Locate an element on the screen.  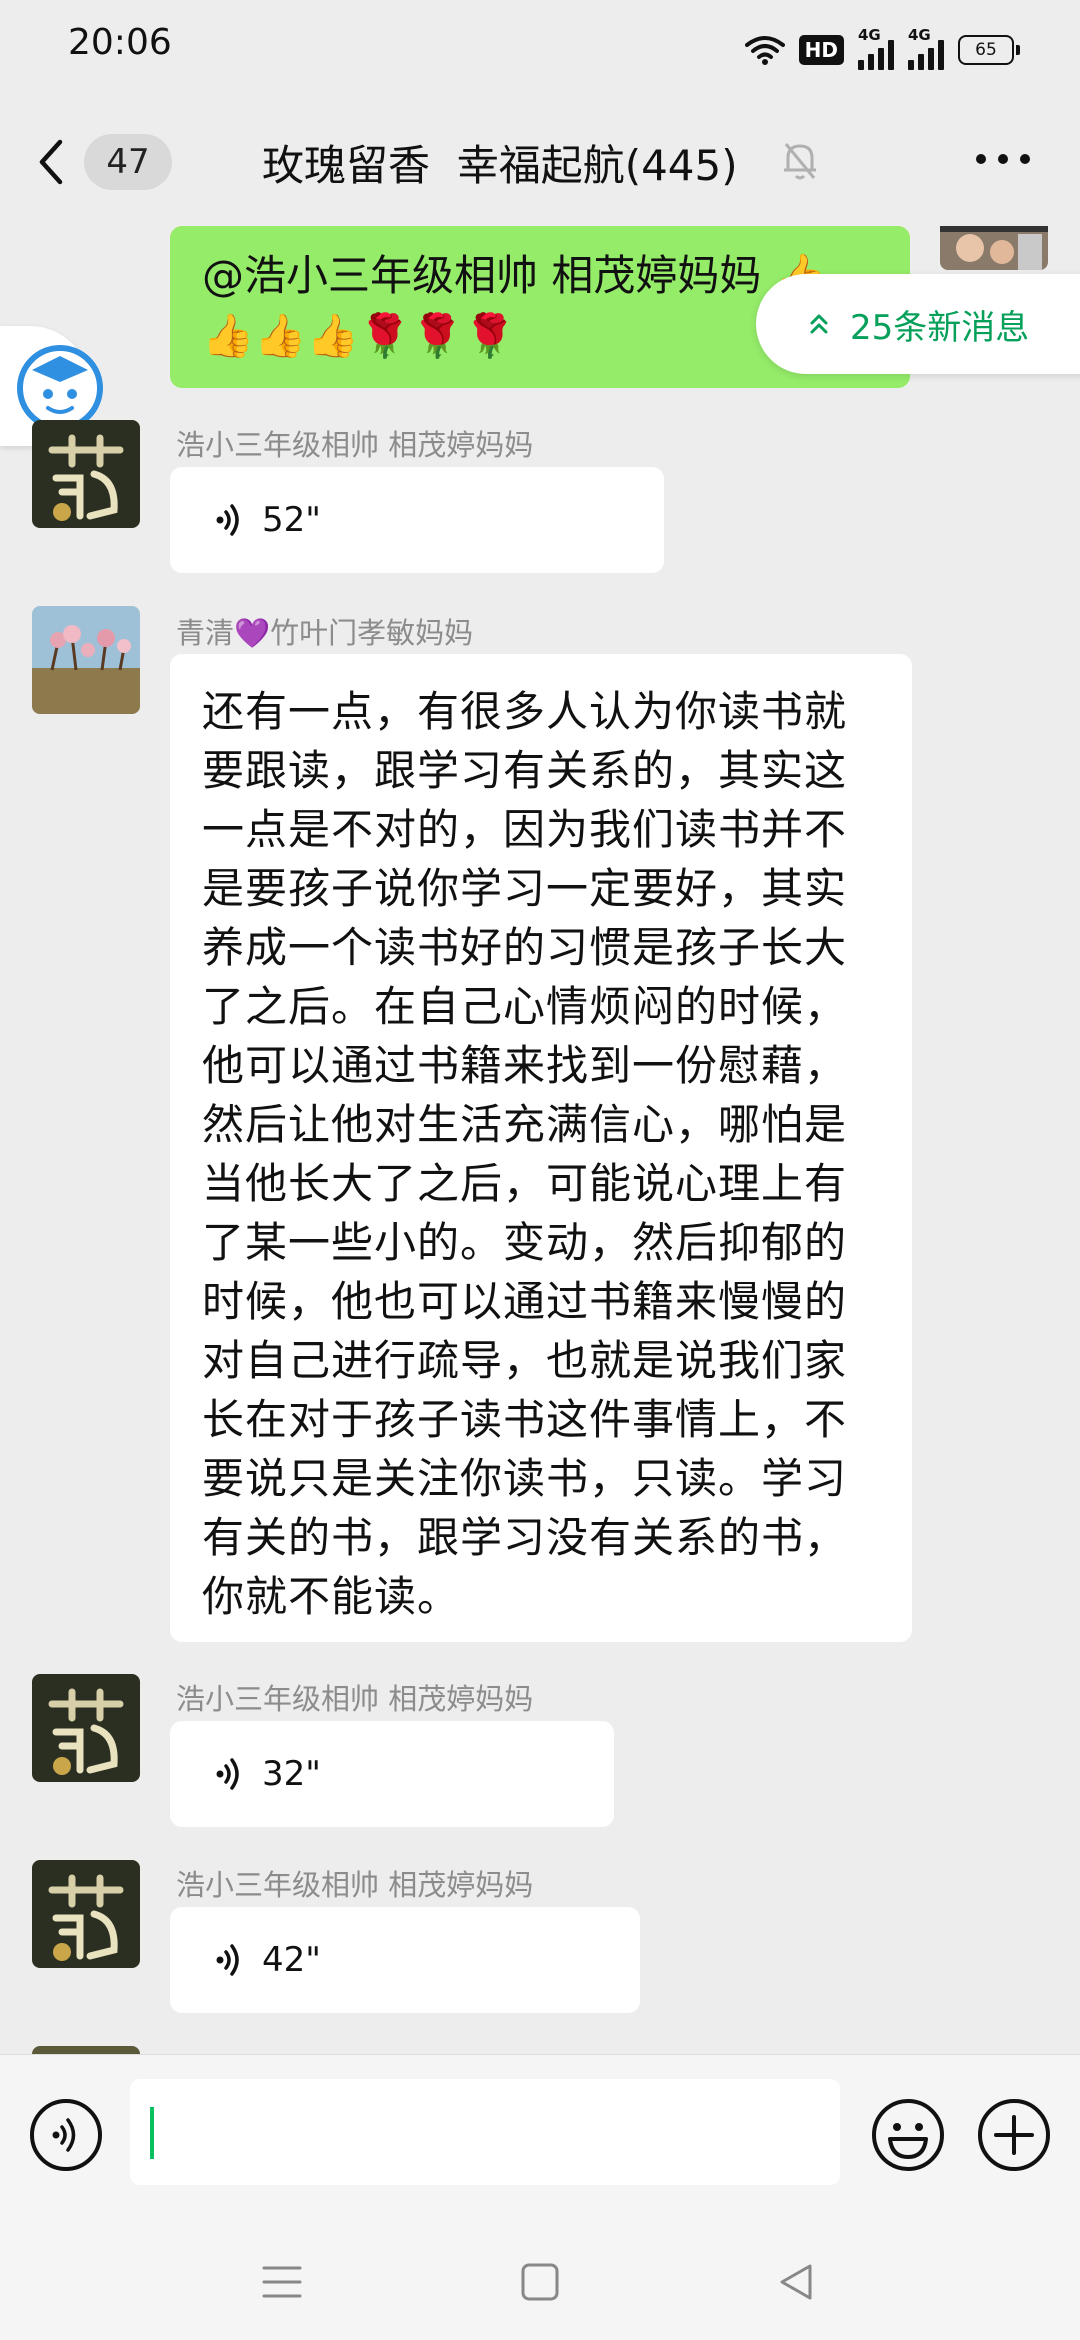
bell-off-icon is located at coordinates (800, 161).